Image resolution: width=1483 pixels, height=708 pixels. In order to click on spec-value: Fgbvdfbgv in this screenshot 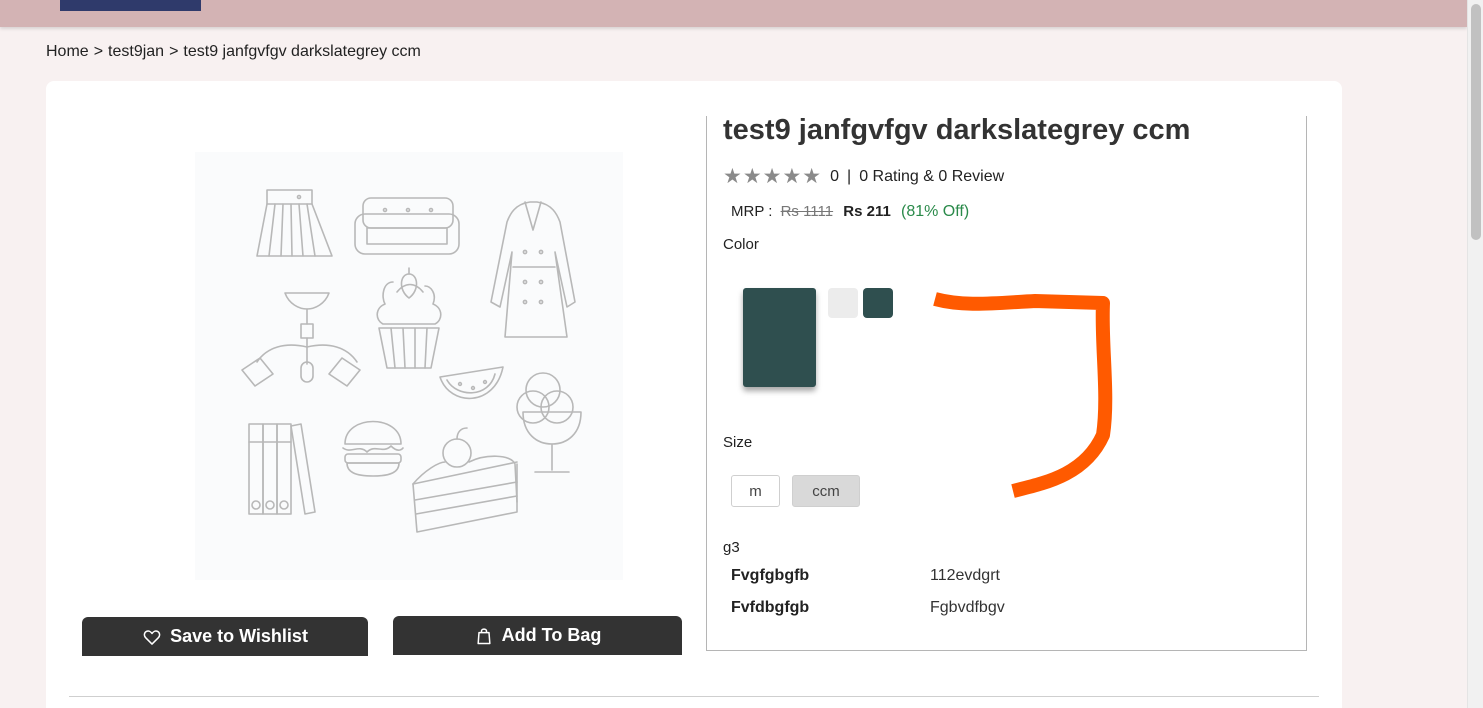, I will do `click(967, 607)`.